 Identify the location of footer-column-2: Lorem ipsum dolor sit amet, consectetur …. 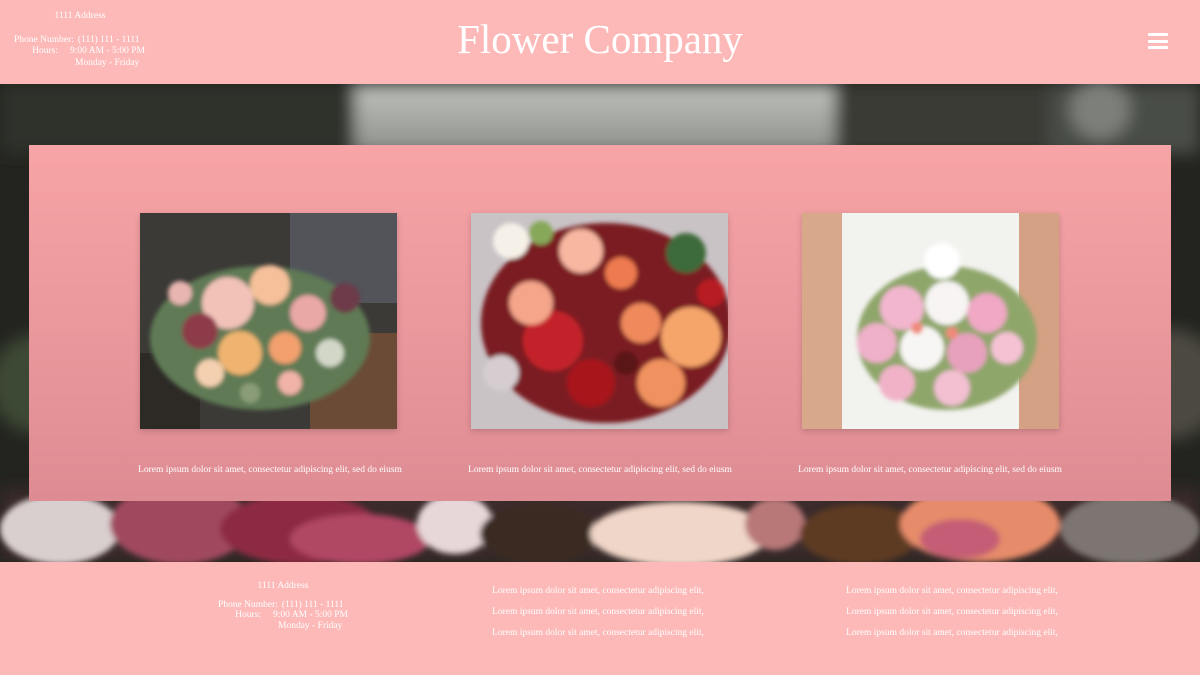
(598, 612).